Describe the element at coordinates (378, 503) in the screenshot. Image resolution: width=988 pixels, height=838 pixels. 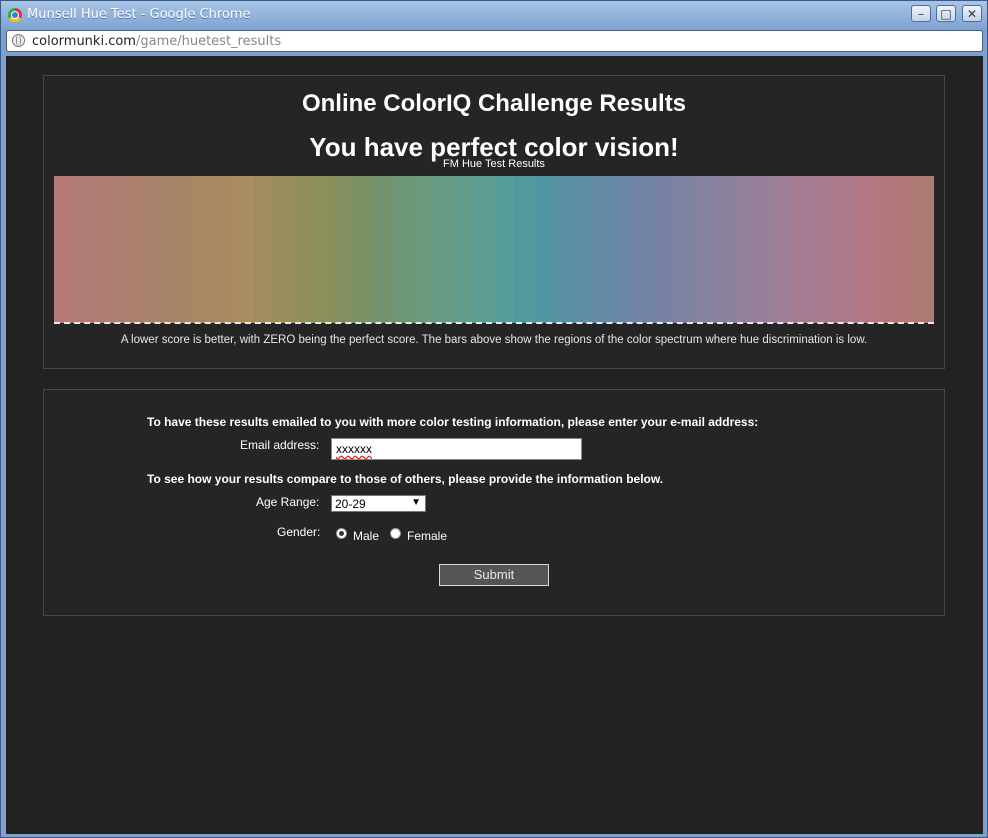
I see `age-range-select: 20-29 ▼` at that location.